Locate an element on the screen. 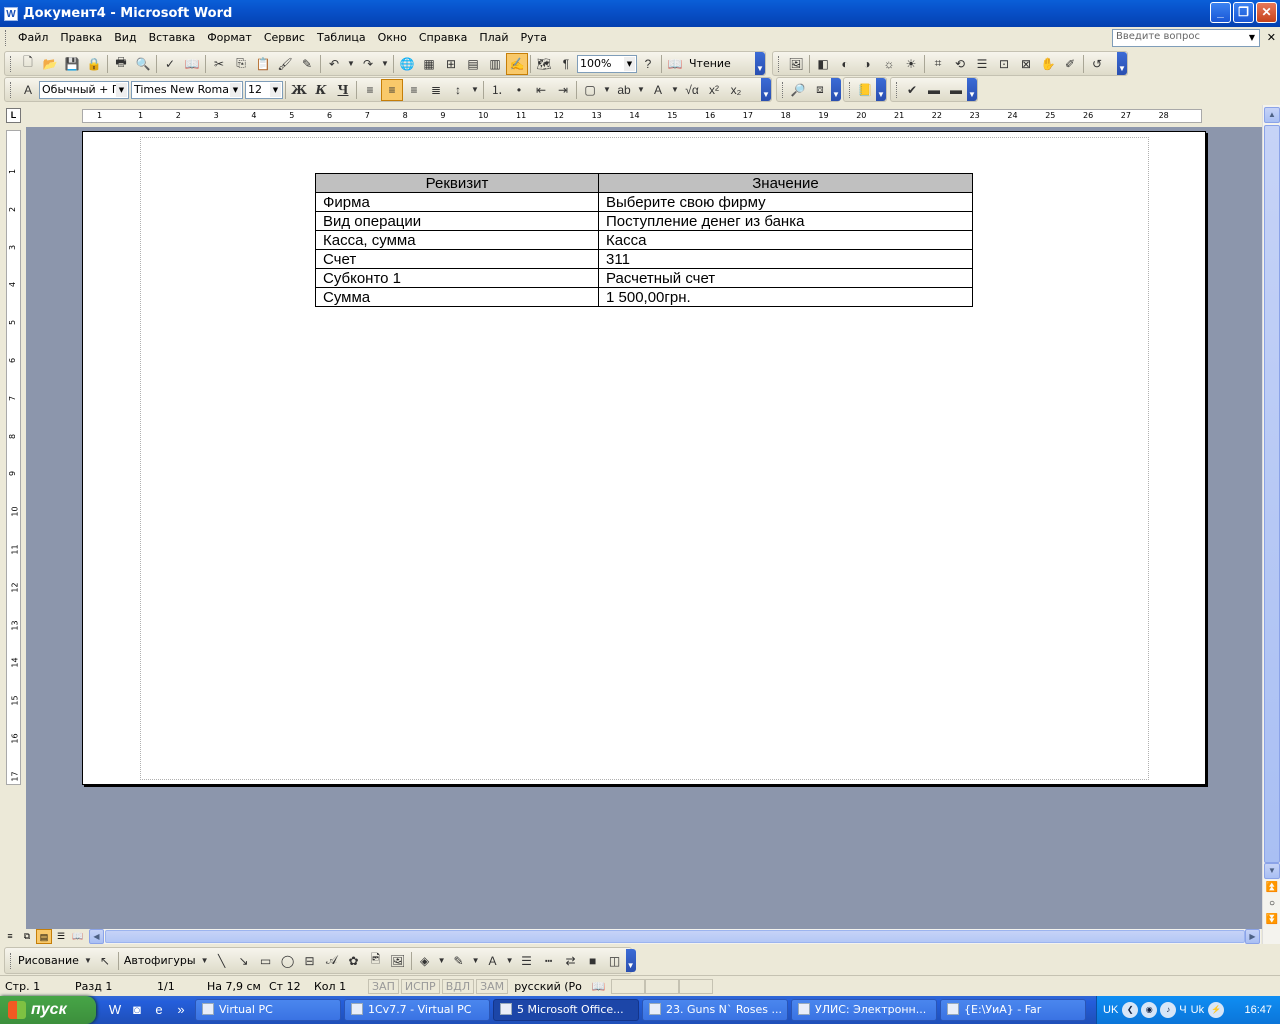 The height and width of the screenshot is (1024, 1280). permission-icon: 🔒 is located at coordinates (94, 64).